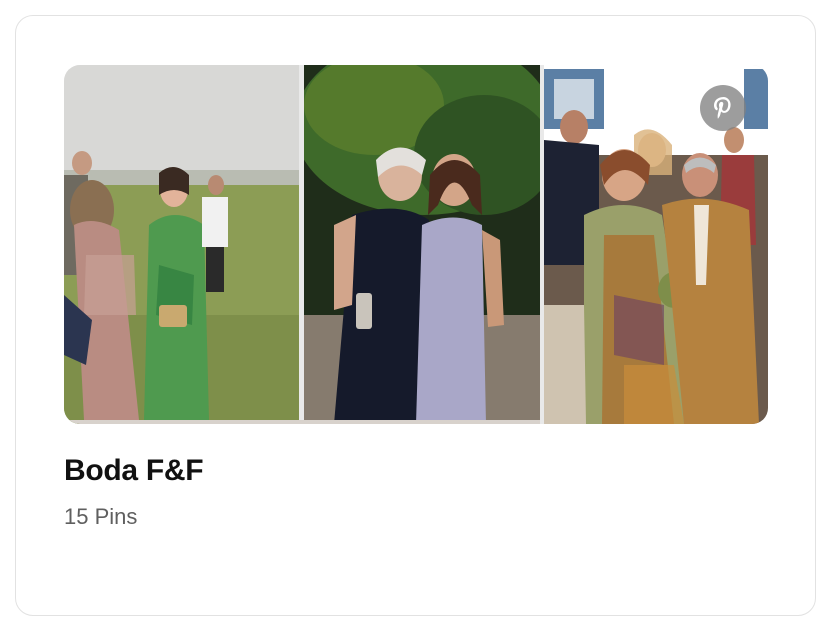 Image resolution: width=832 pixels, height=632 pixels. What do you see at coordinates (302, 422) in the screenshot?
I see `collage-bottom-strip` at bounding box center [302, 422].